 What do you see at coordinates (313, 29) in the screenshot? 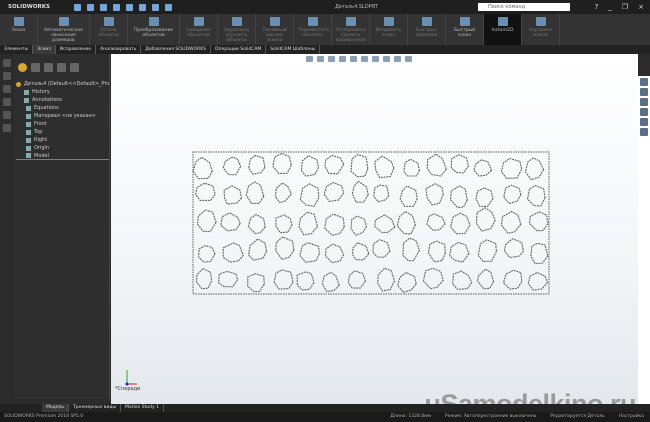
I see `ribbon-button: Переместить объекты` at bounding box center [313, 29].